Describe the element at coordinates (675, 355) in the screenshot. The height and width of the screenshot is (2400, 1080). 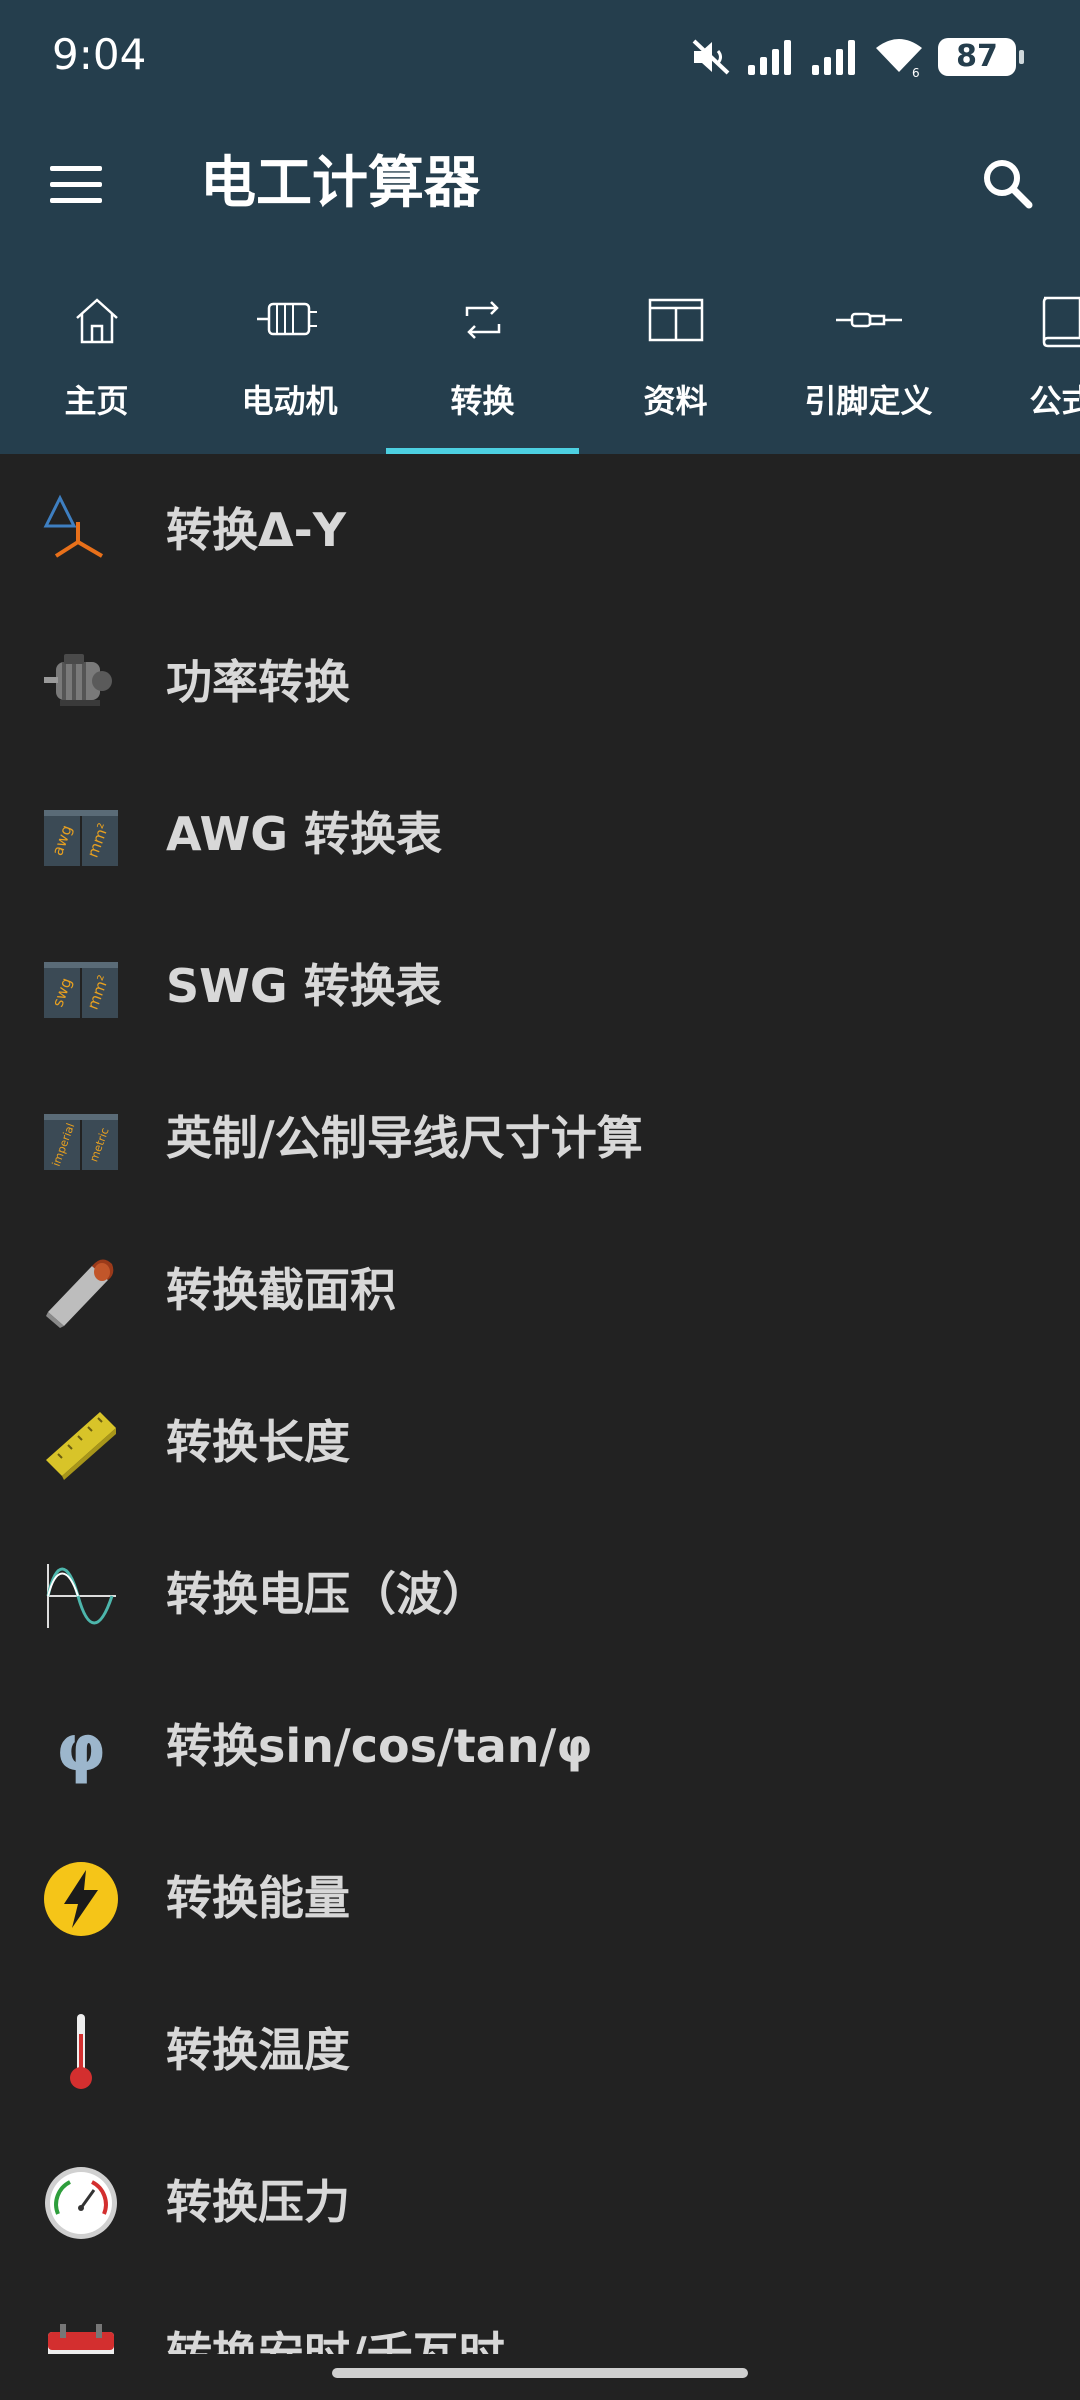
I see `tab-data: 资料` at that location.